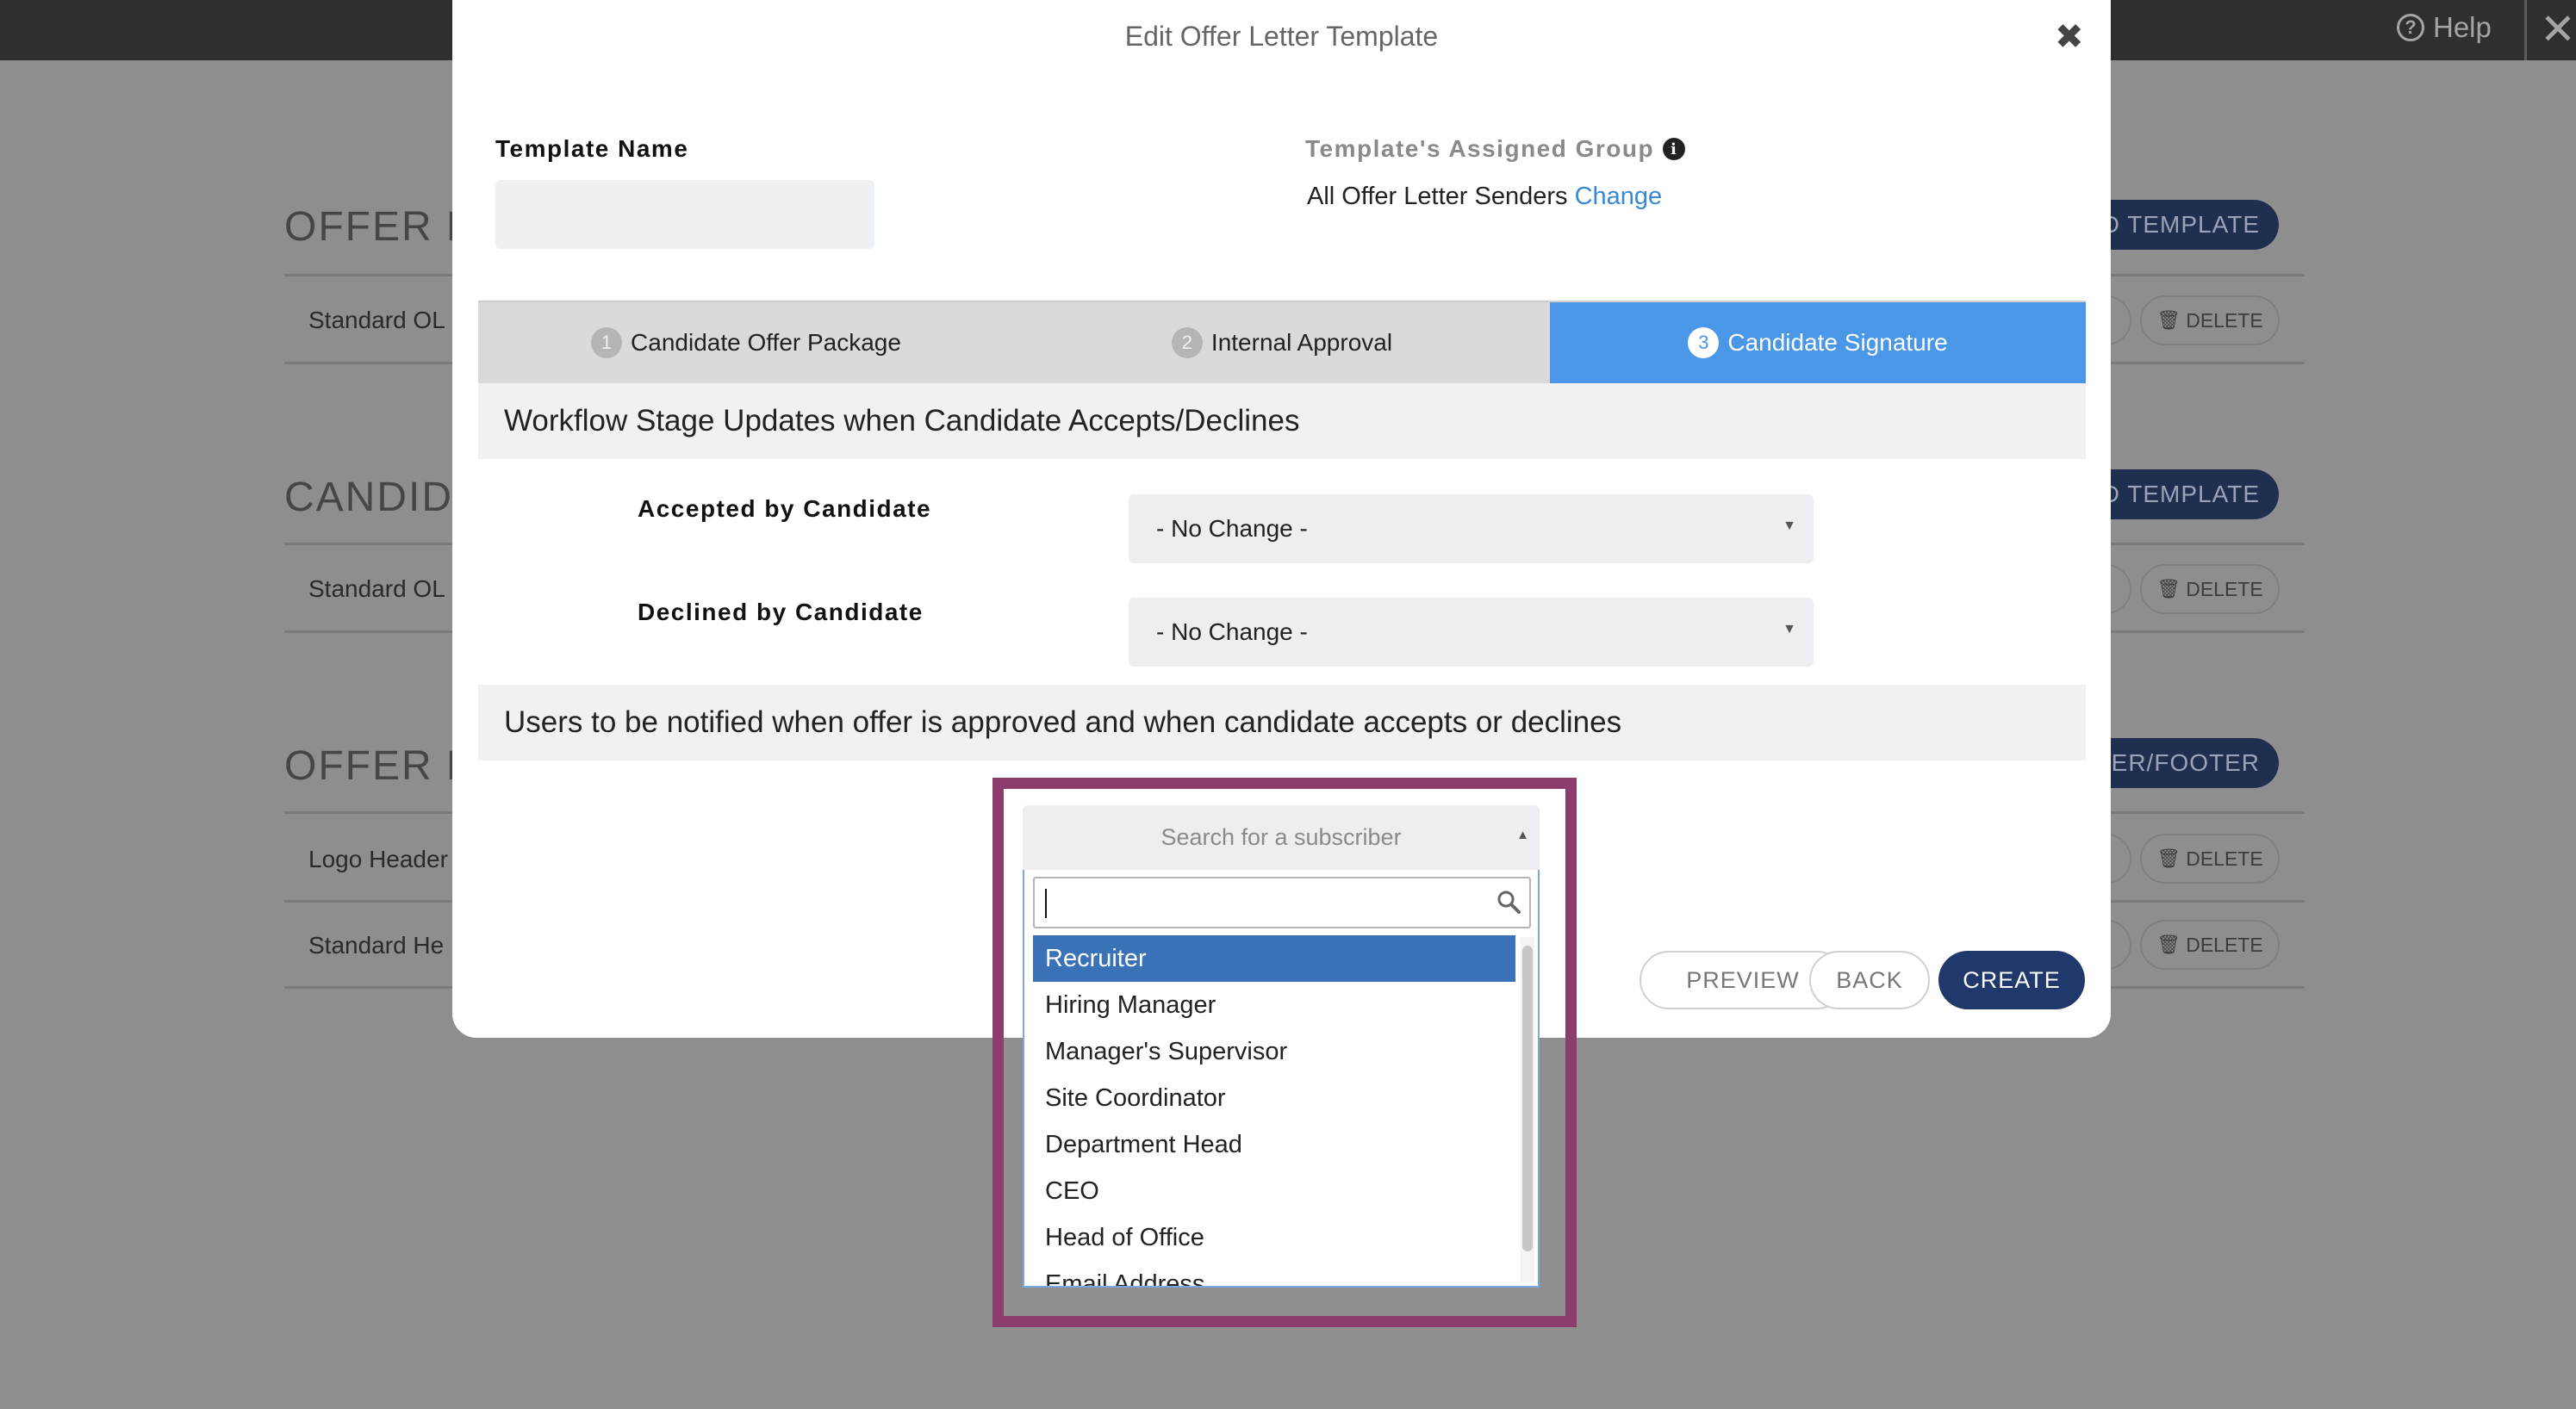 This screenshot has height=1409, width=2576. What do you see at coordinates (2070, 37) in the screenshot?
I see `close-icon: ✖` at bounding box center [2070, 37].